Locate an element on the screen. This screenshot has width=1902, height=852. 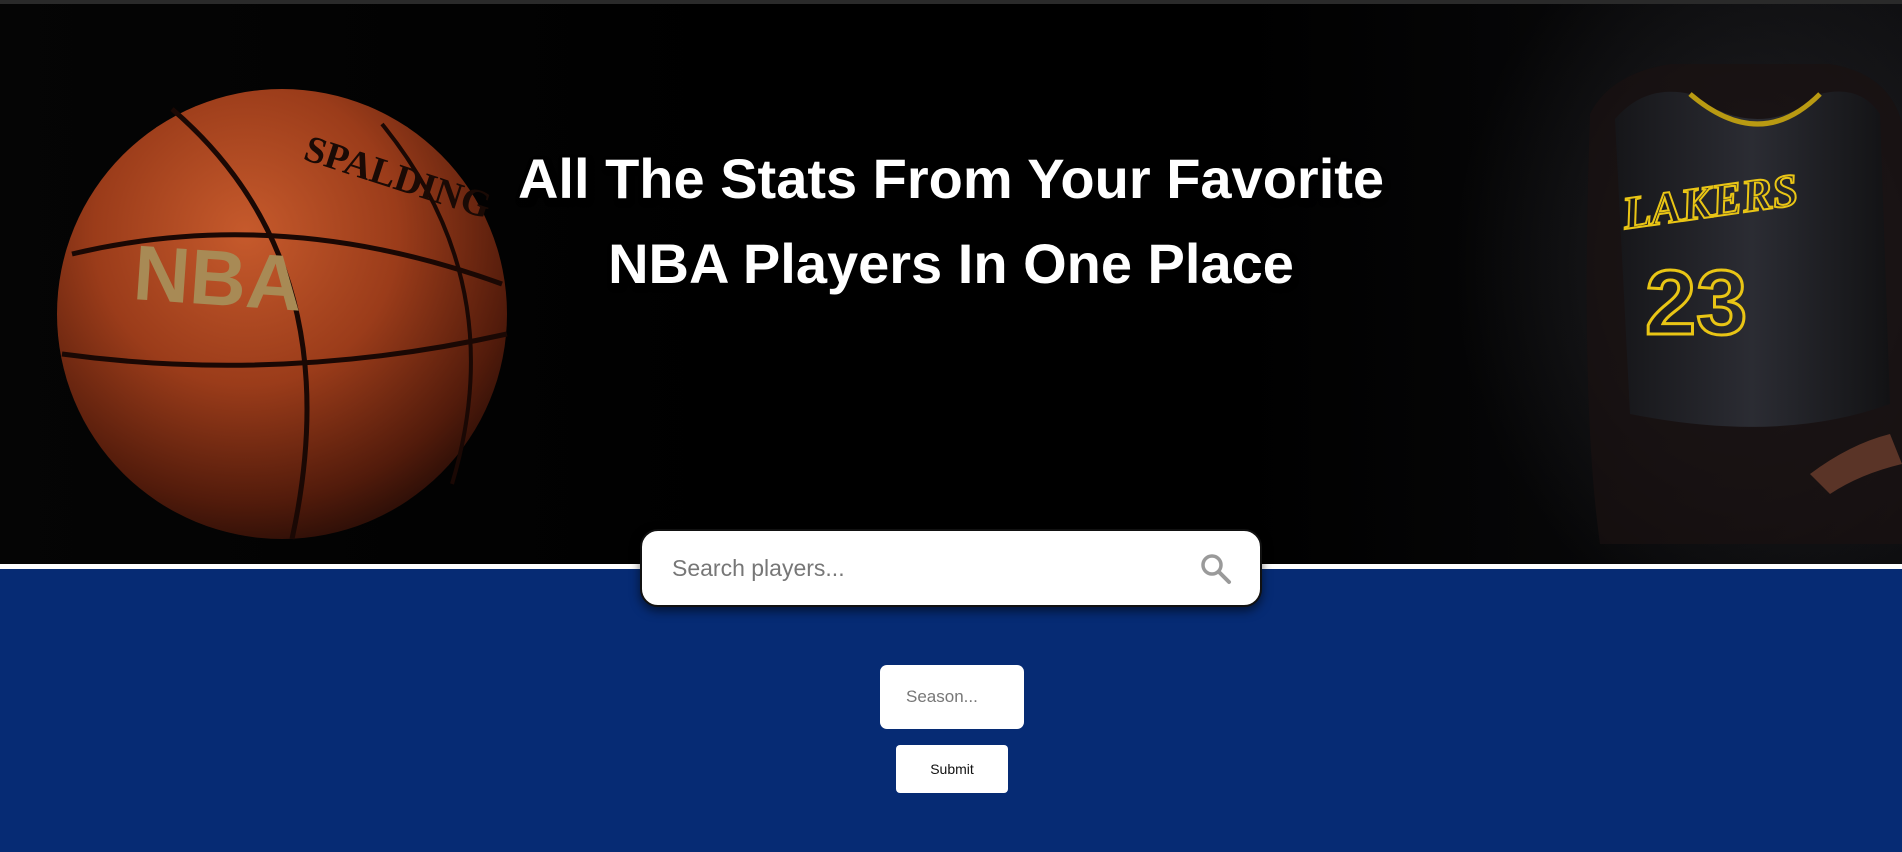
jersey-number-text: 23 is located at coordinates (1696, 303).